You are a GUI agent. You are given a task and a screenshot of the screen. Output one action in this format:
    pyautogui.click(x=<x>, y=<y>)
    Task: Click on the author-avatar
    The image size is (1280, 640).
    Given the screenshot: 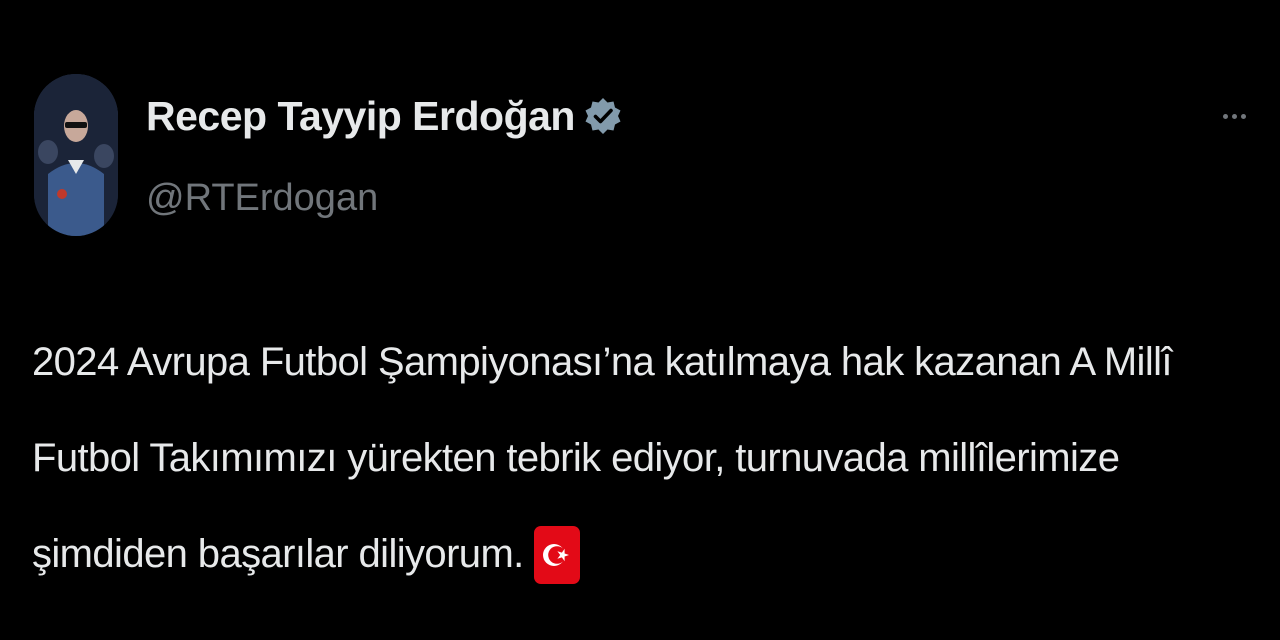 What is the action you would take?
    pyautogui.click(x=76, y=155)
    